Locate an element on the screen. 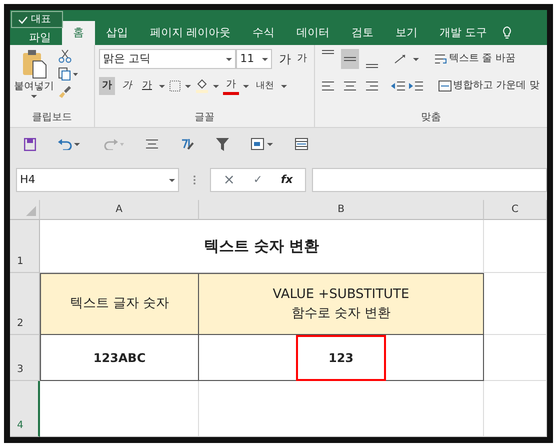 Image resolution: width=557 pixels, height=447 pixels. enter-button: ✓ is located at coordinates (258, 180).